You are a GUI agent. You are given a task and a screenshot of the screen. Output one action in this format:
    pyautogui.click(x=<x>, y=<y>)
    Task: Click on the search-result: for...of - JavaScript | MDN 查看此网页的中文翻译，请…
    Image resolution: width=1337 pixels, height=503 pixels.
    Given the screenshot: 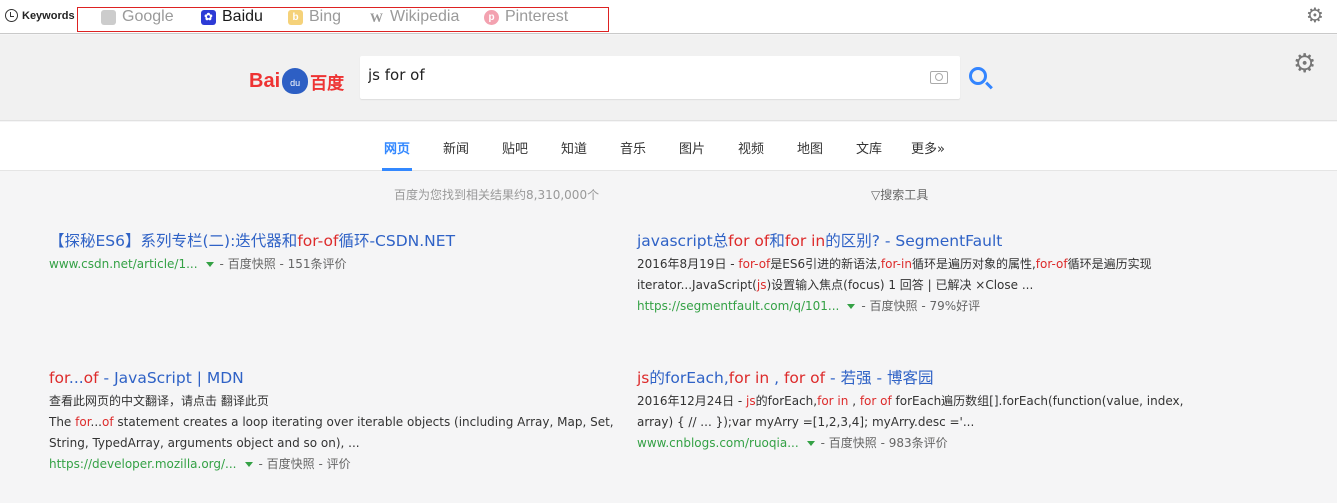 What is the action you would take?
    pyautogui.click(x=331, y=421)
    